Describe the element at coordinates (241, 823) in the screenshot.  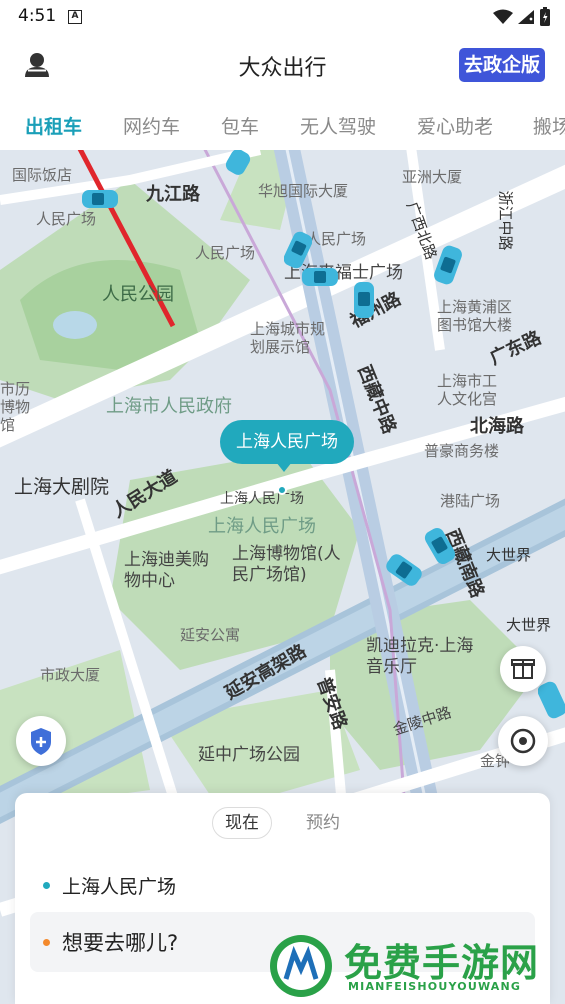
I see `tab-now: 现在` at that location.